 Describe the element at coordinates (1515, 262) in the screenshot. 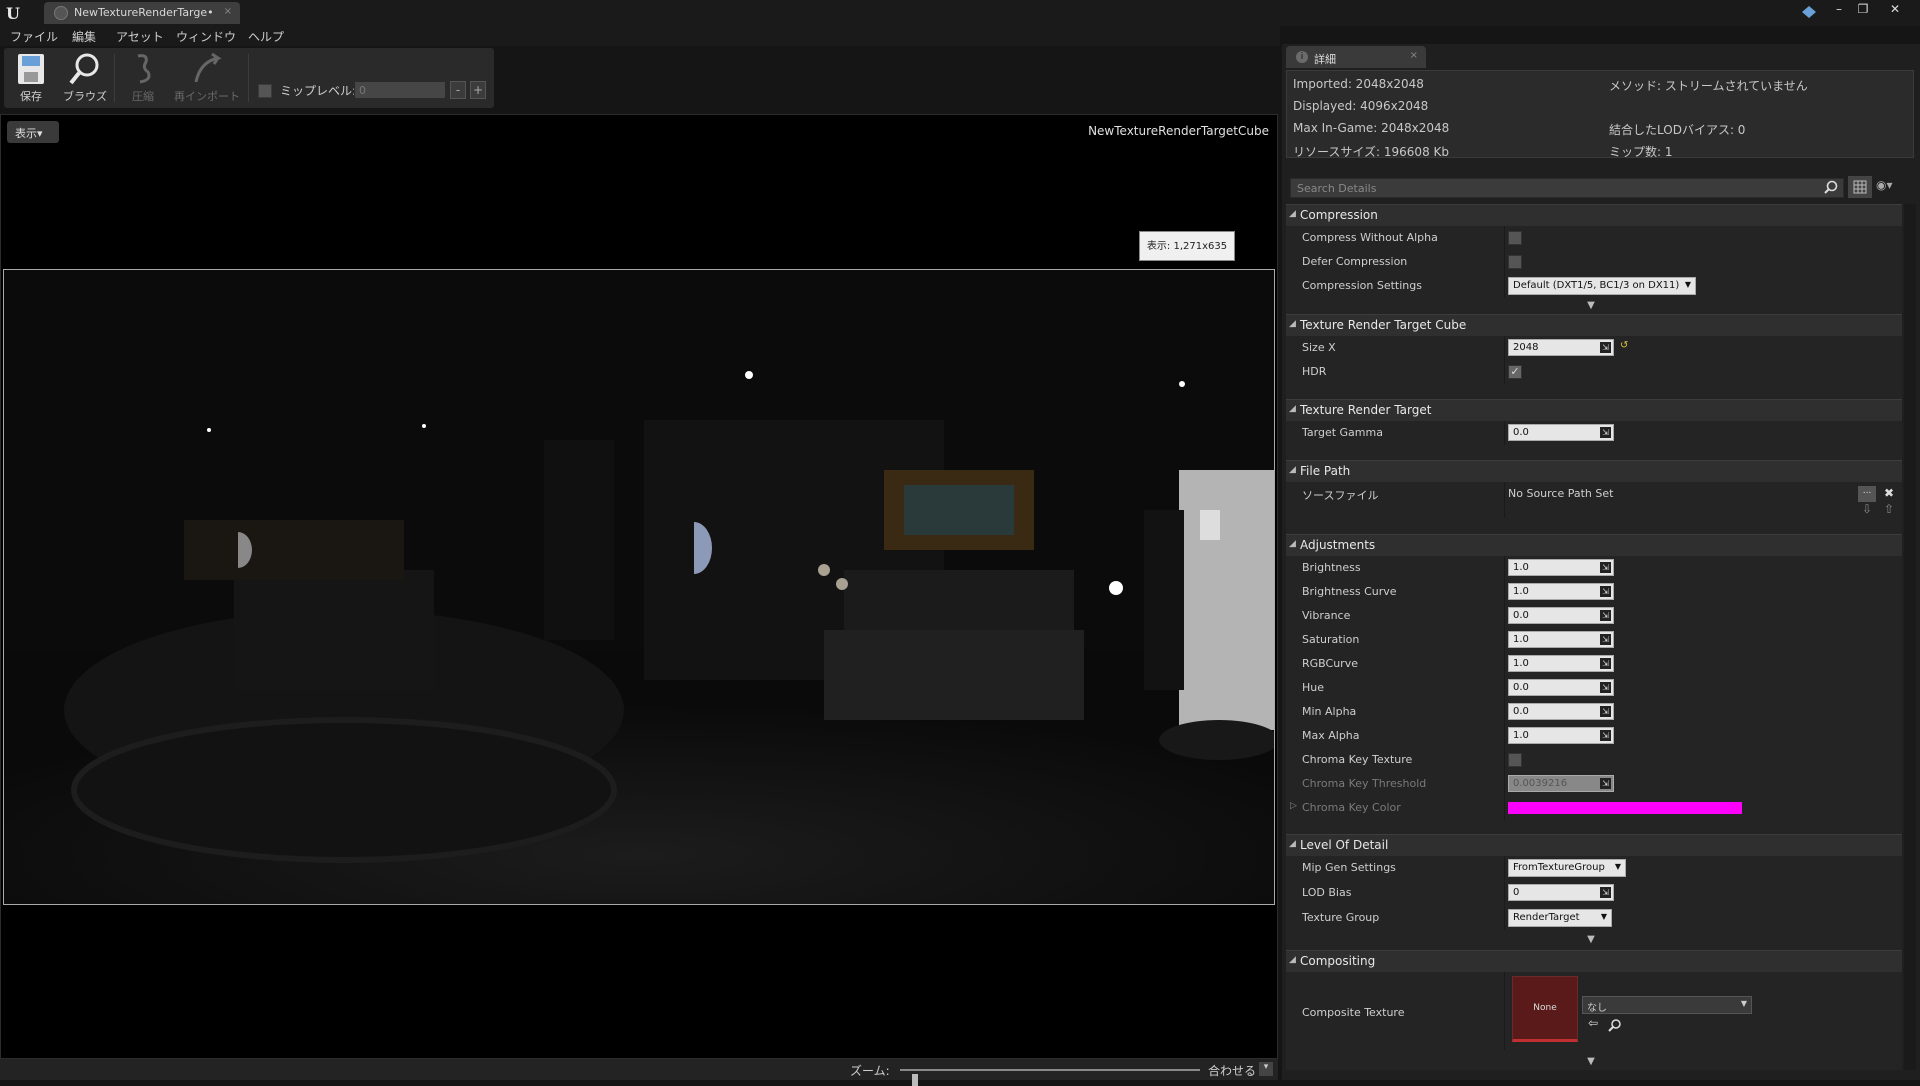

I see `defer-compression-checkbox` at that location.